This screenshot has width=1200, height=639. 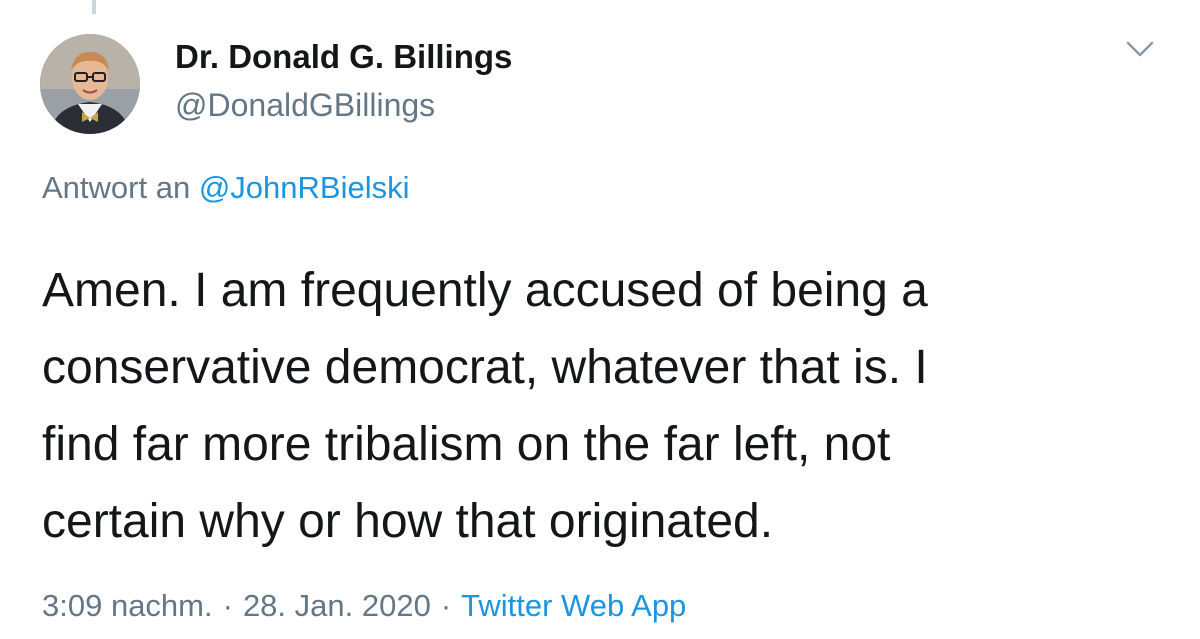 I want to click on tweet-time: 3:09 nachm., so click(x=127, y=605).